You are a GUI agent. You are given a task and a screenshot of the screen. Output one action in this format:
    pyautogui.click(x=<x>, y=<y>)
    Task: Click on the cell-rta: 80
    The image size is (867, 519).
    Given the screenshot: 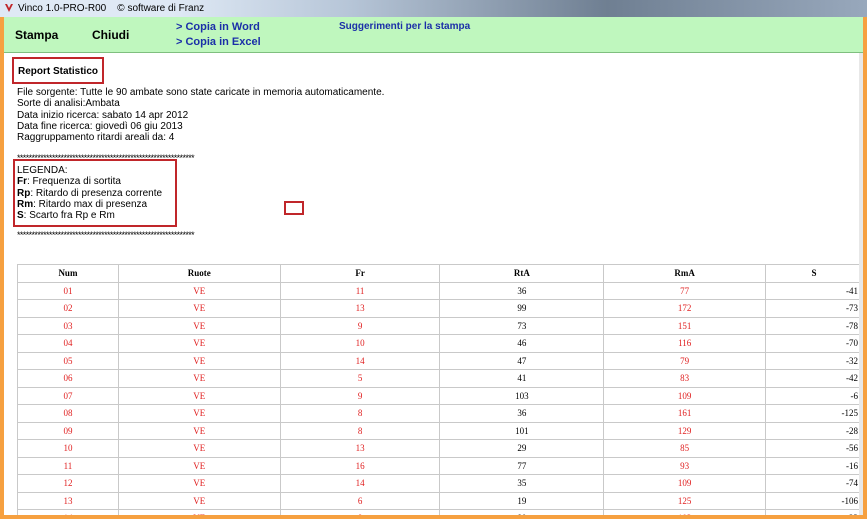 What is the action you would take?
    pyautogui.click(x=522, y=512)
    